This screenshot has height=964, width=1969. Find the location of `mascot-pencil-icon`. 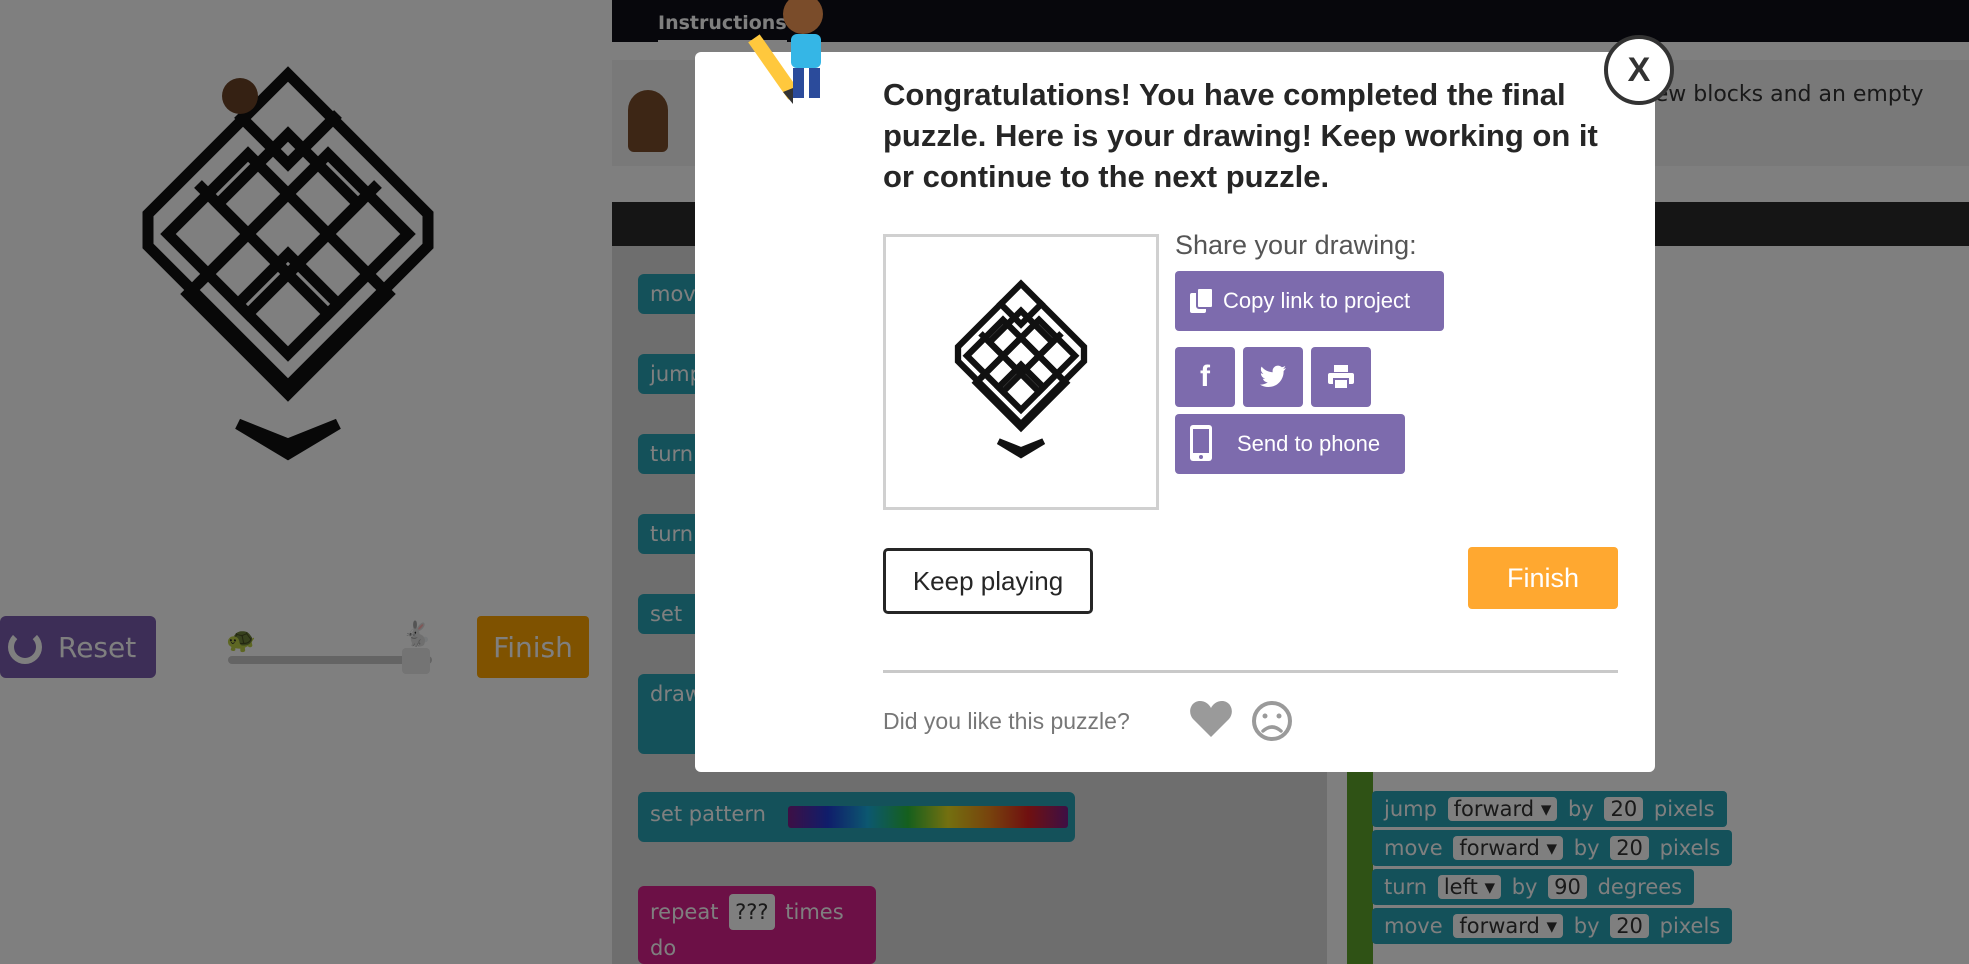

mascot-pencil-icon is located at coordinates (785, 52).